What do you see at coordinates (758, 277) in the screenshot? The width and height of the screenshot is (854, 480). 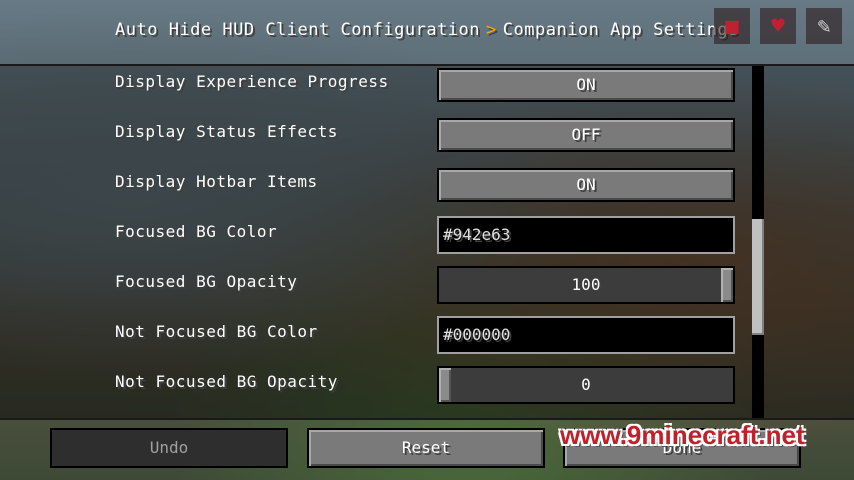 I see `scrollbar-thumb` at bounding box center [758, 277].